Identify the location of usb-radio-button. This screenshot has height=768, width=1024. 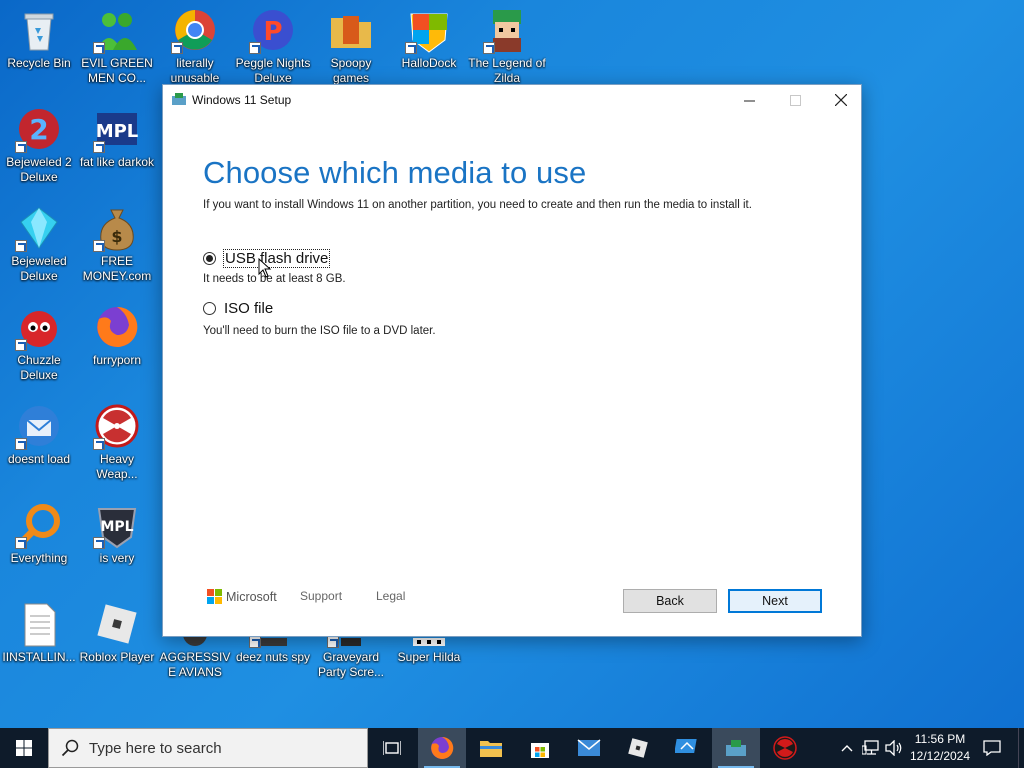
(209, 258).